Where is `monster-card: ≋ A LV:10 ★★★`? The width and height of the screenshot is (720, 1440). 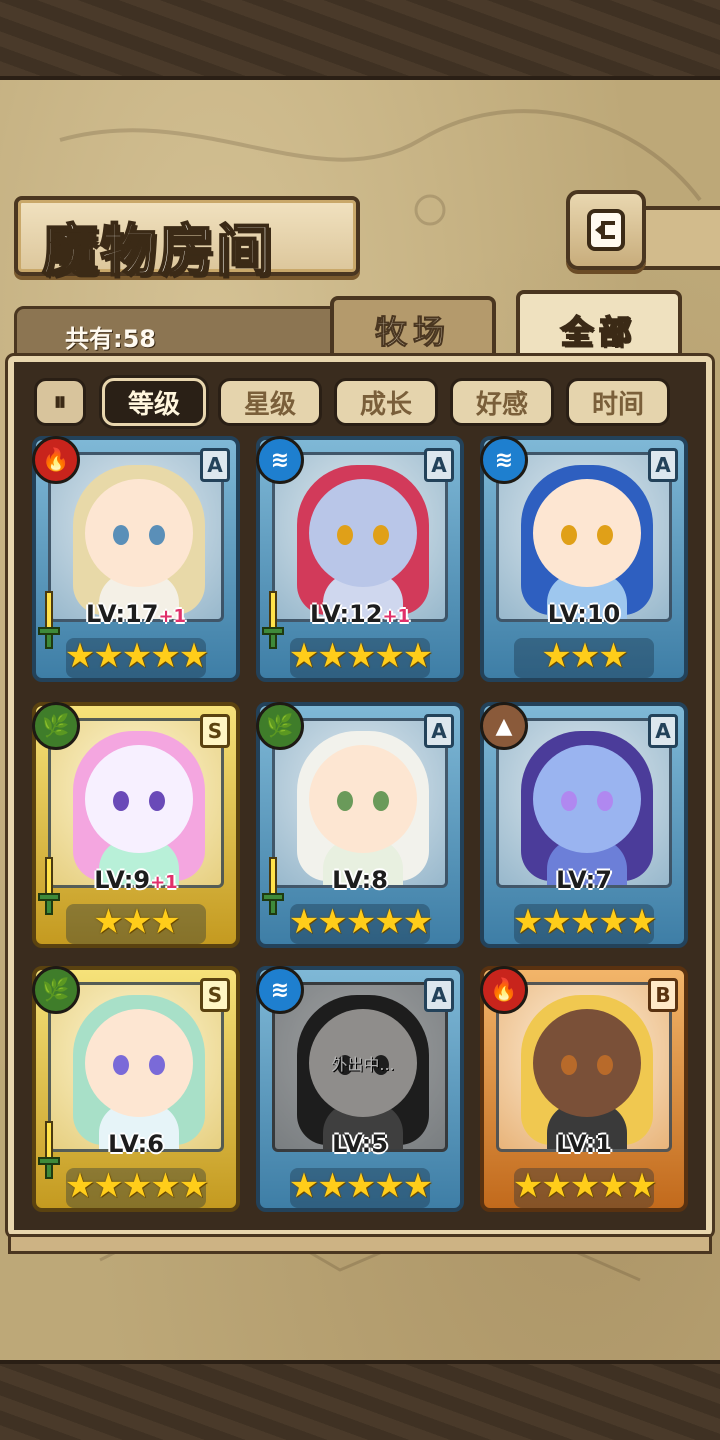 monster-card: ≋ A LV:10 ★★★ is located at coordinates (584, 559).